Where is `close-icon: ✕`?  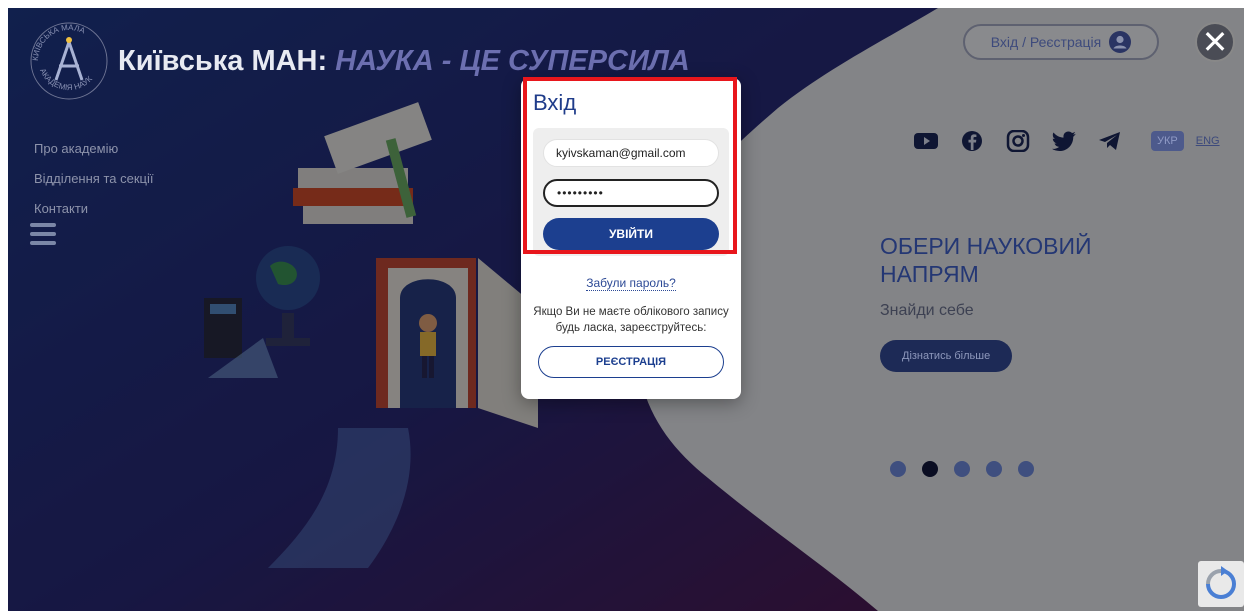
close-icon: ✕ is located at coordinates (1215, 42).